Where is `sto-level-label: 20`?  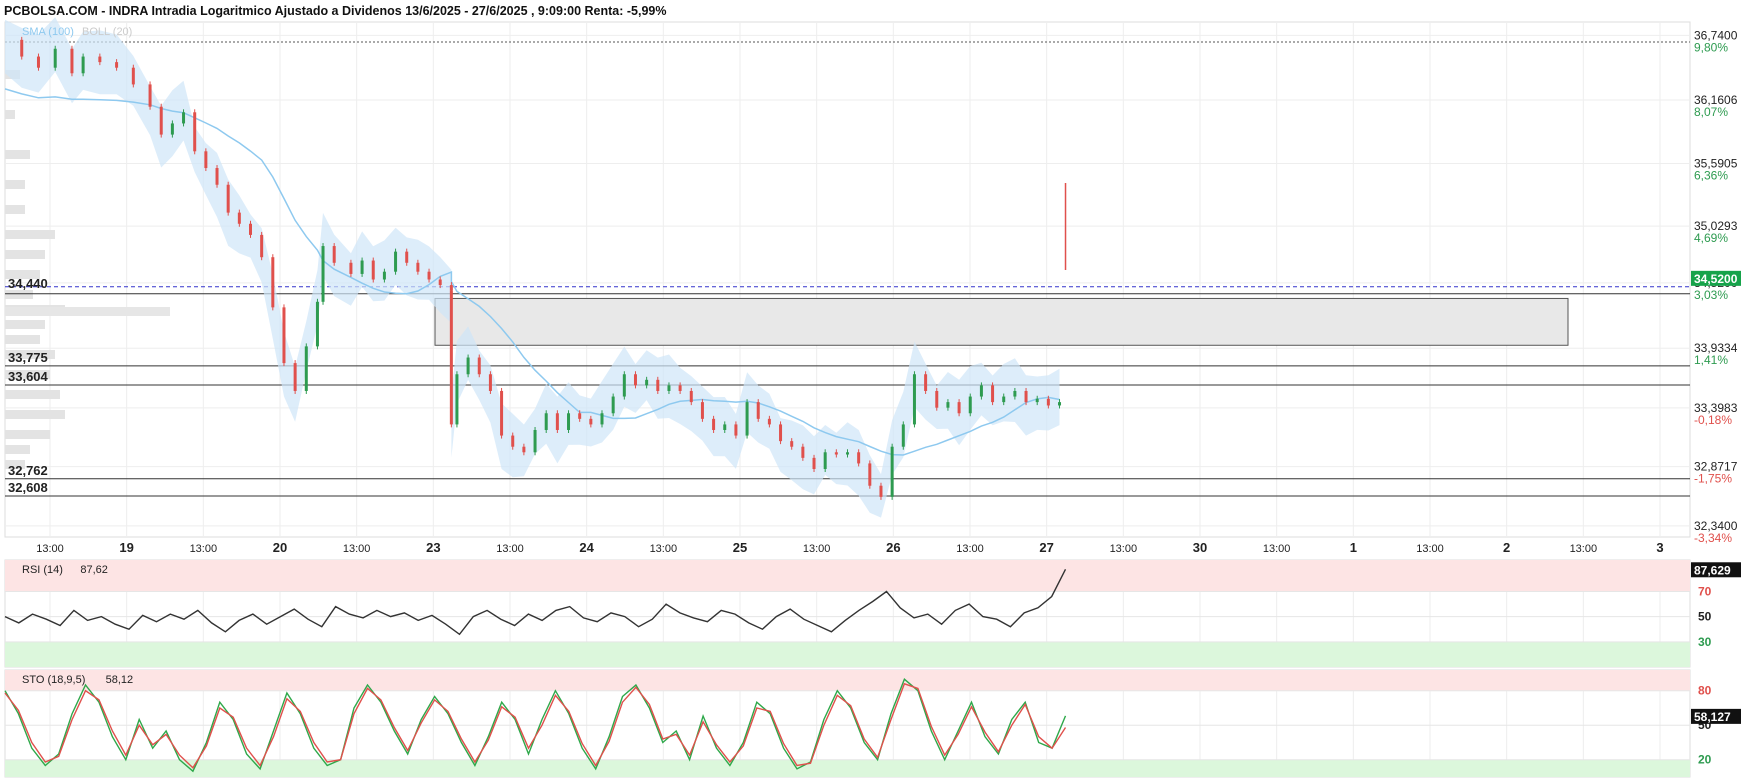 sto-level-label: 20 is located at coordinates (1705, 760).